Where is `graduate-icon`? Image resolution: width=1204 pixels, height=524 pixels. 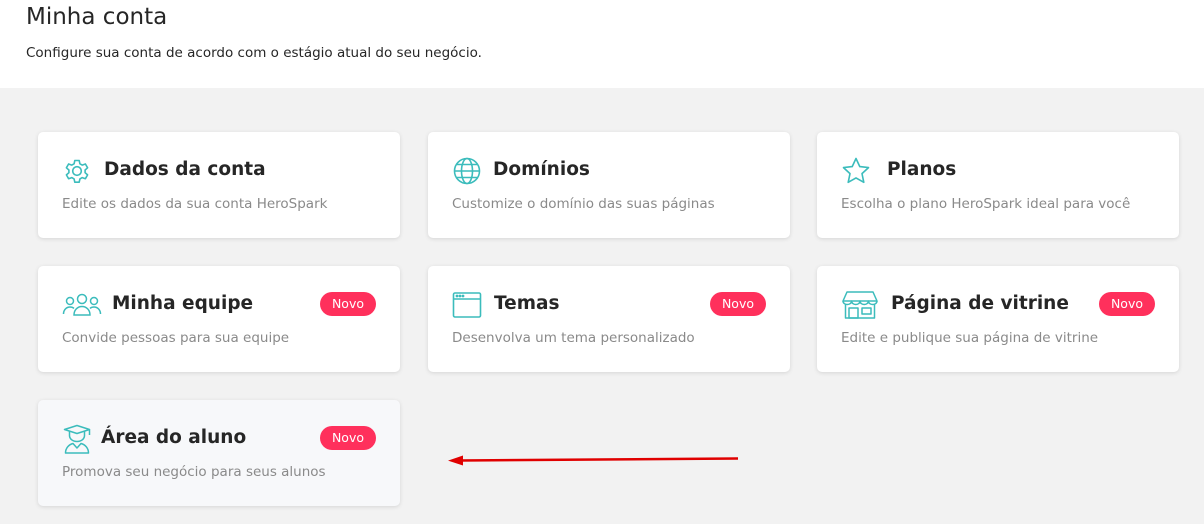
graduate-icon is located at coordinates (77, 439).